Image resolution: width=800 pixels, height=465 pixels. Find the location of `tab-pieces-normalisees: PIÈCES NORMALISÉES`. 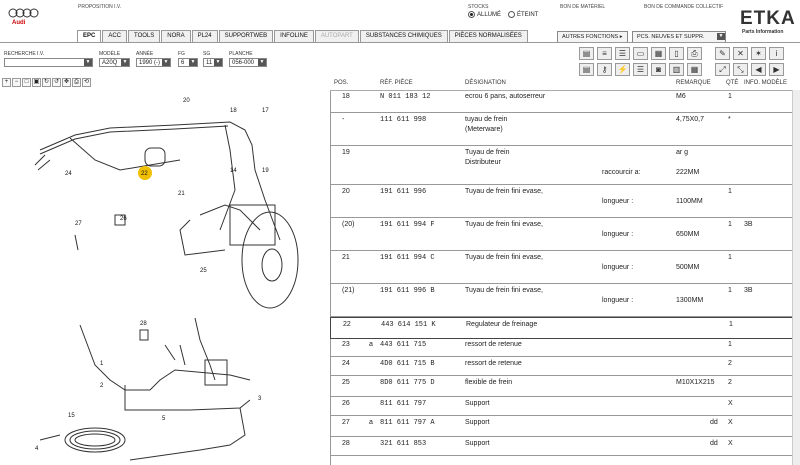

tab-pieces-normalisees: PIÈCES NORMALISÉES is located at coordinates (488, 36).